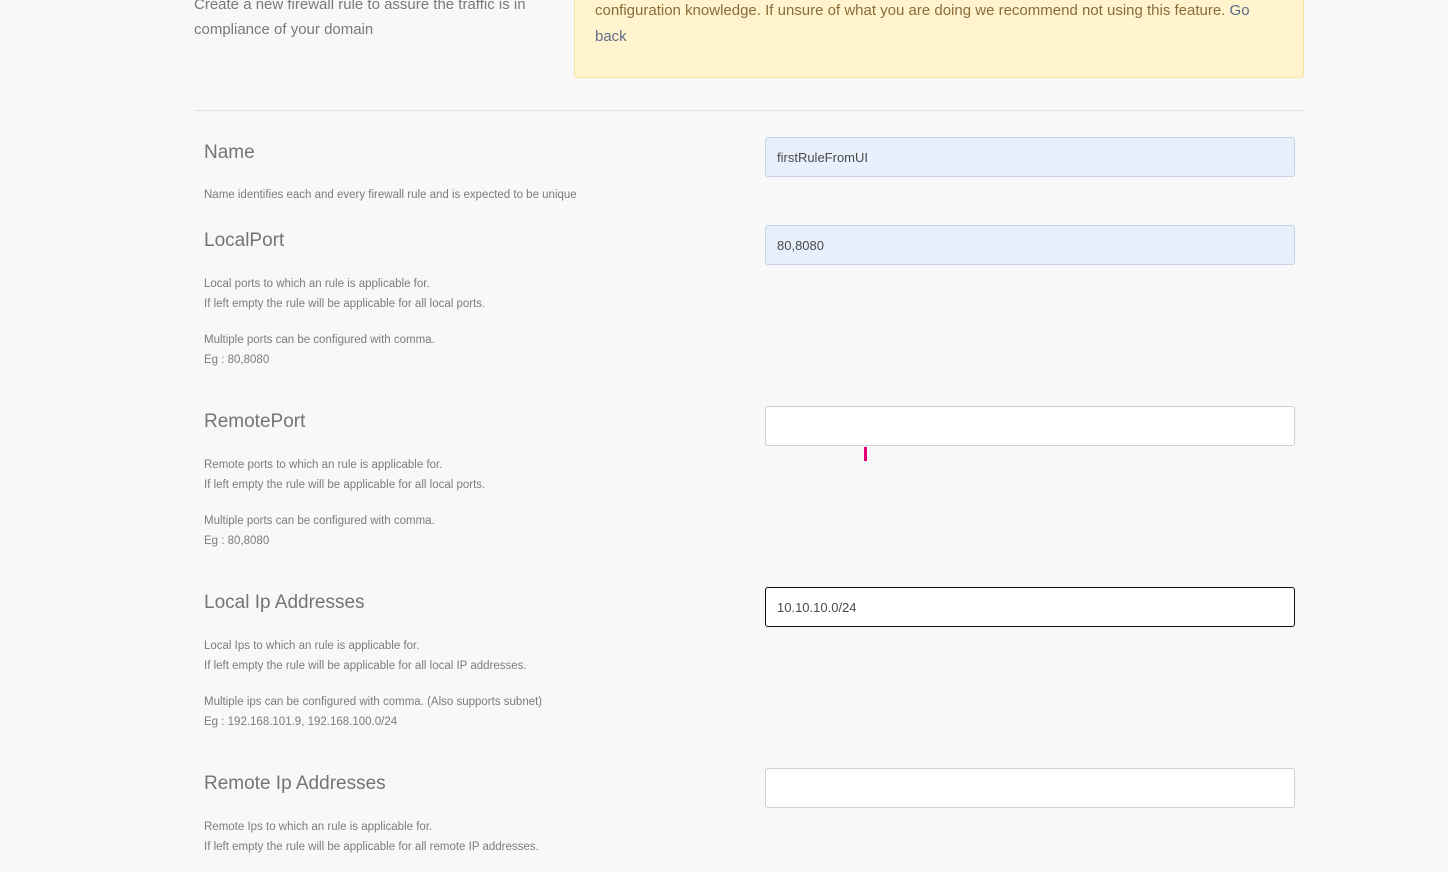  Describe the element at coordinates (229, 152) in the screenshot. I see `name-title: Name` at that location.